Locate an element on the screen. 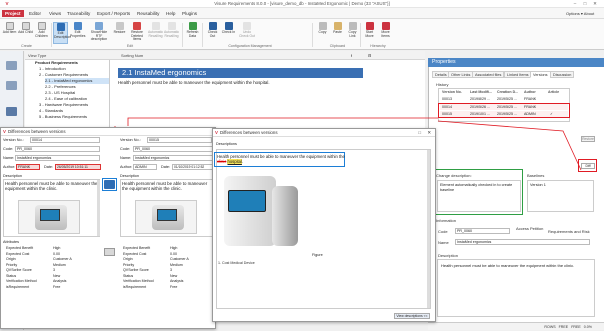 Image resolution: width=604 pixels, height=331 pixels. left-version-label: Version No.: is located at coordinates (13, 140).